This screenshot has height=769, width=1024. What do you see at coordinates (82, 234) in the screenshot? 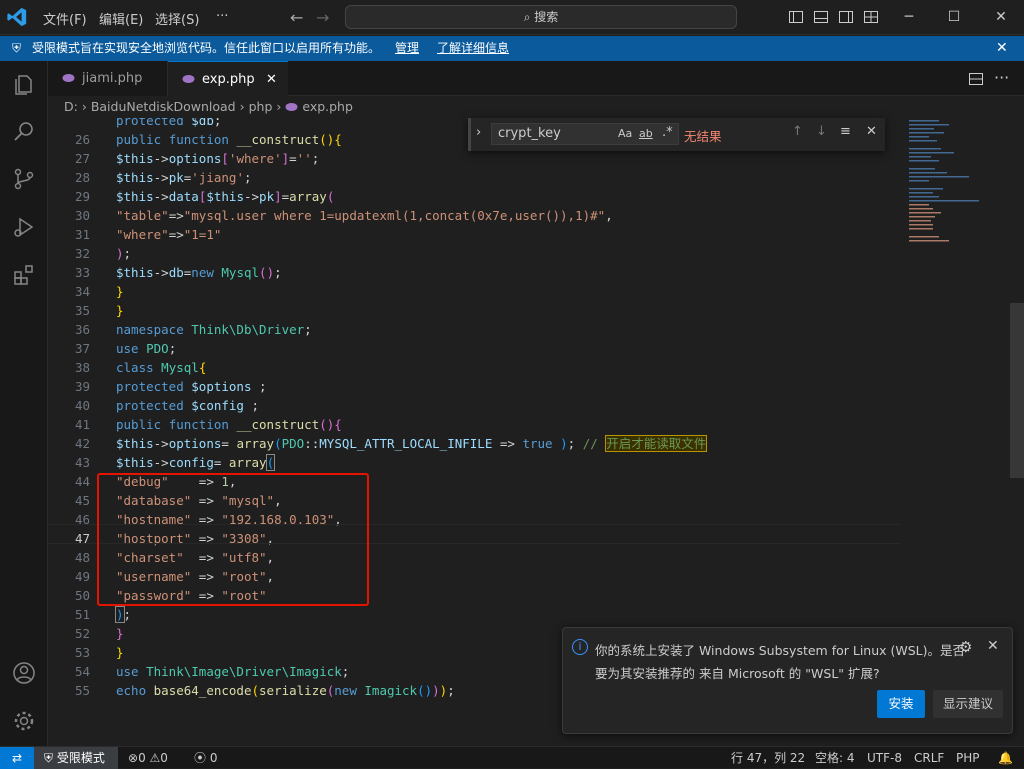
I see `line-number: 31` at bounding box center [82, 234].